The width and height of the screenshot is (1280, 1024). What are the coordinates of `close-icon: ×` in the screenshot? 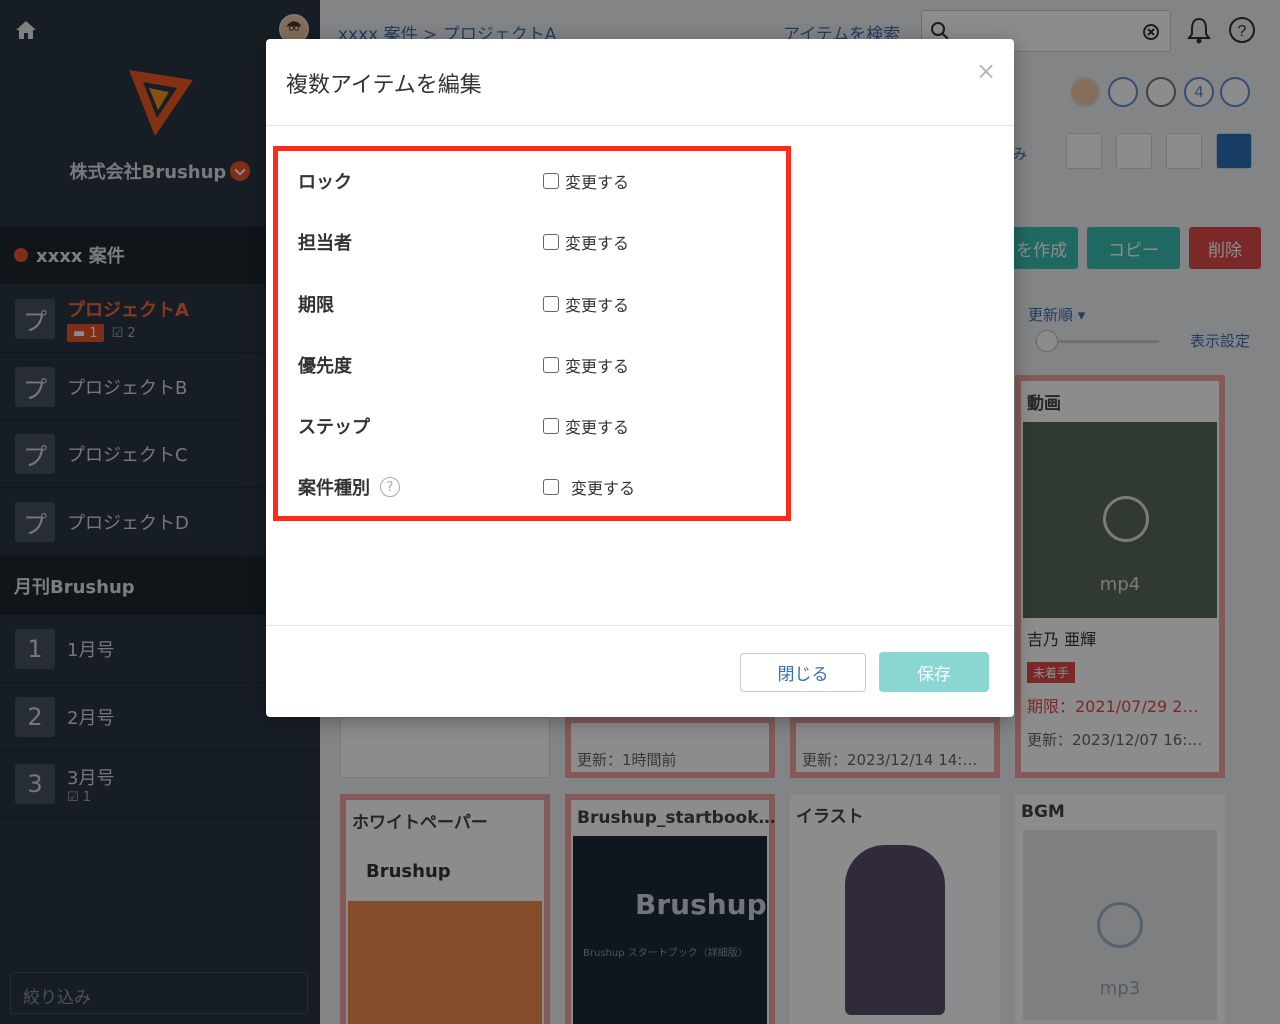 It's located at (986, 71).